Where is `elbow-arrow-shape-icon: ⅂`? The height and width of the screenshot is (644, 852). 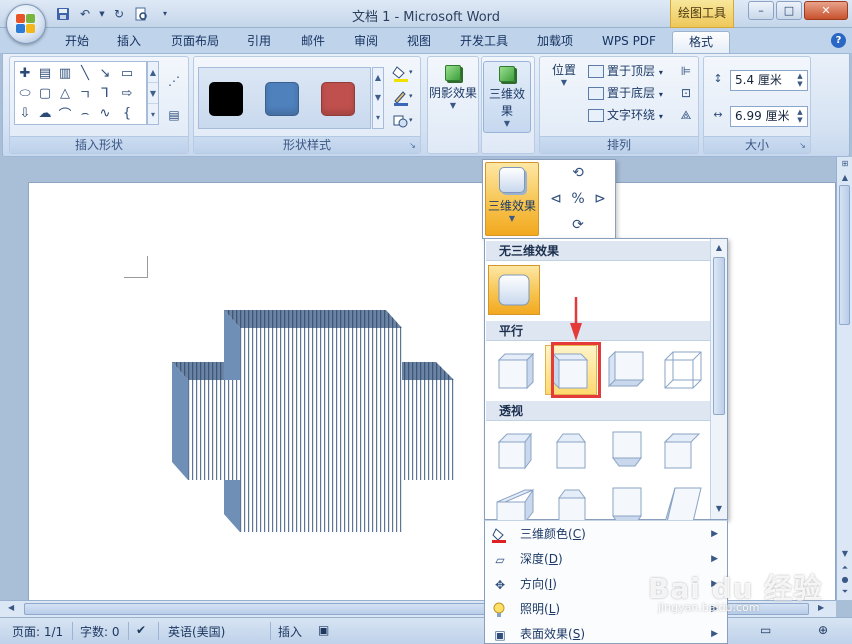
elbow-arrow-shape-icon: ⅂ is located at coordinates (105, 93).